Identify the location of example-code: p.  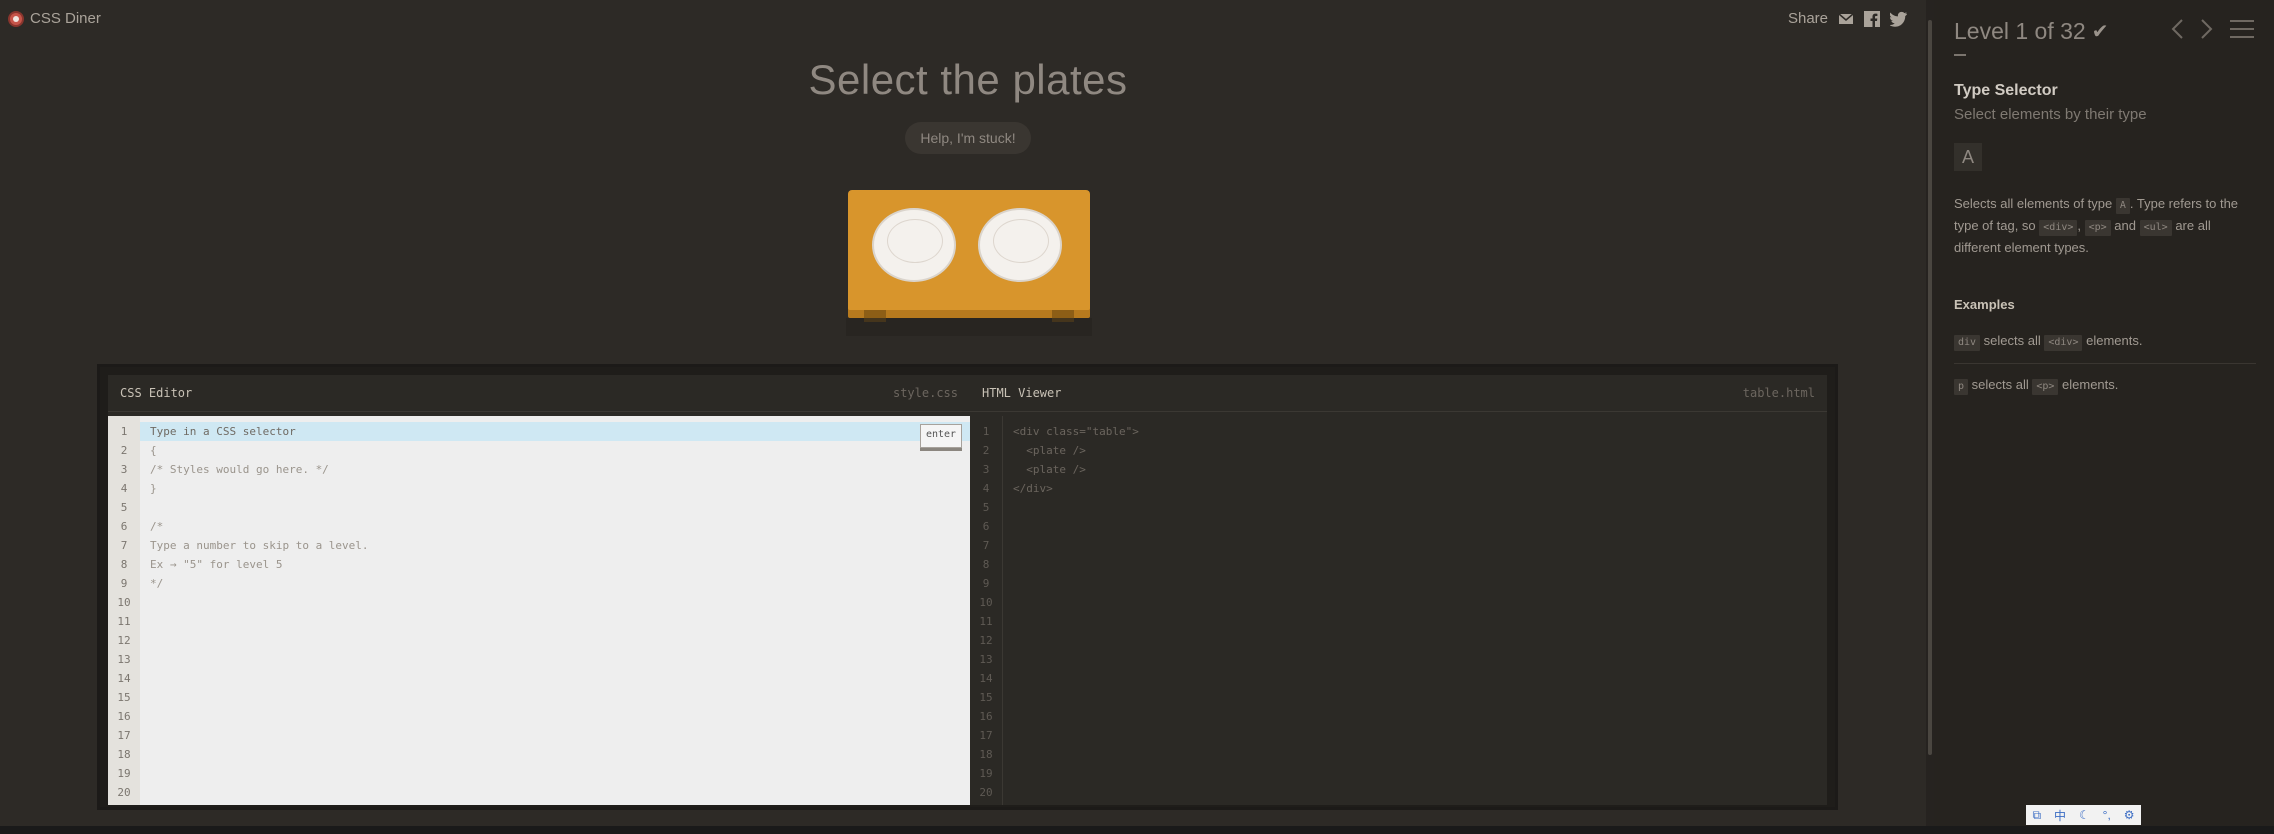
(1961, 387).